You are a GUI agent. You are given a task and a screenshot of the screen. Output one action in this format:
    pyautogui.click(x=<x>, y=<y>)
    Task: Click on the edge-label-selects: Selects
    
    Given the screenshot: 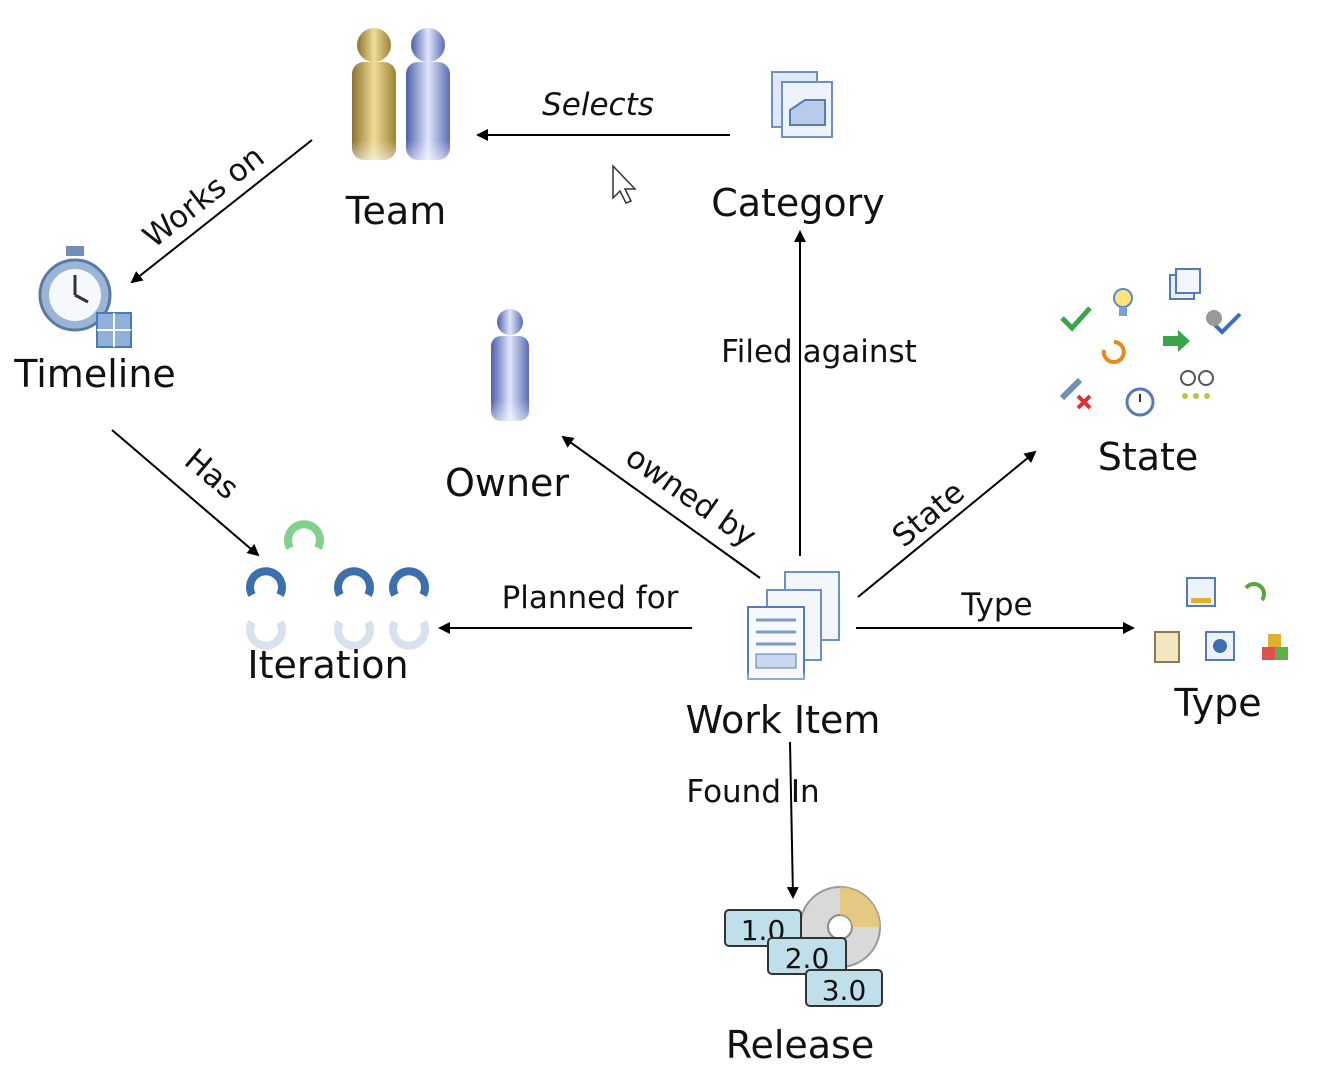 What is the action you would take?
    pyautogui.click(x=598, y=105)
    